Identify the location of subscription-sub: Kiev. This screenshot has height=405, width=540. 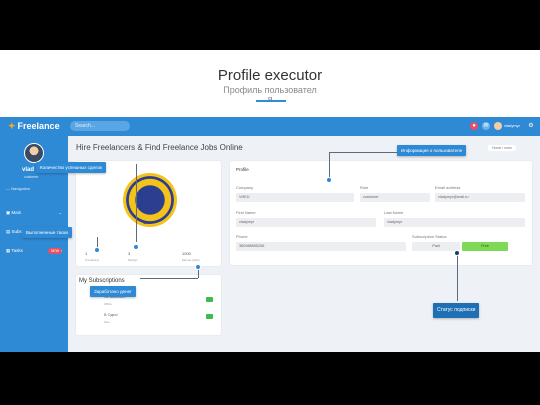
(107, 322).